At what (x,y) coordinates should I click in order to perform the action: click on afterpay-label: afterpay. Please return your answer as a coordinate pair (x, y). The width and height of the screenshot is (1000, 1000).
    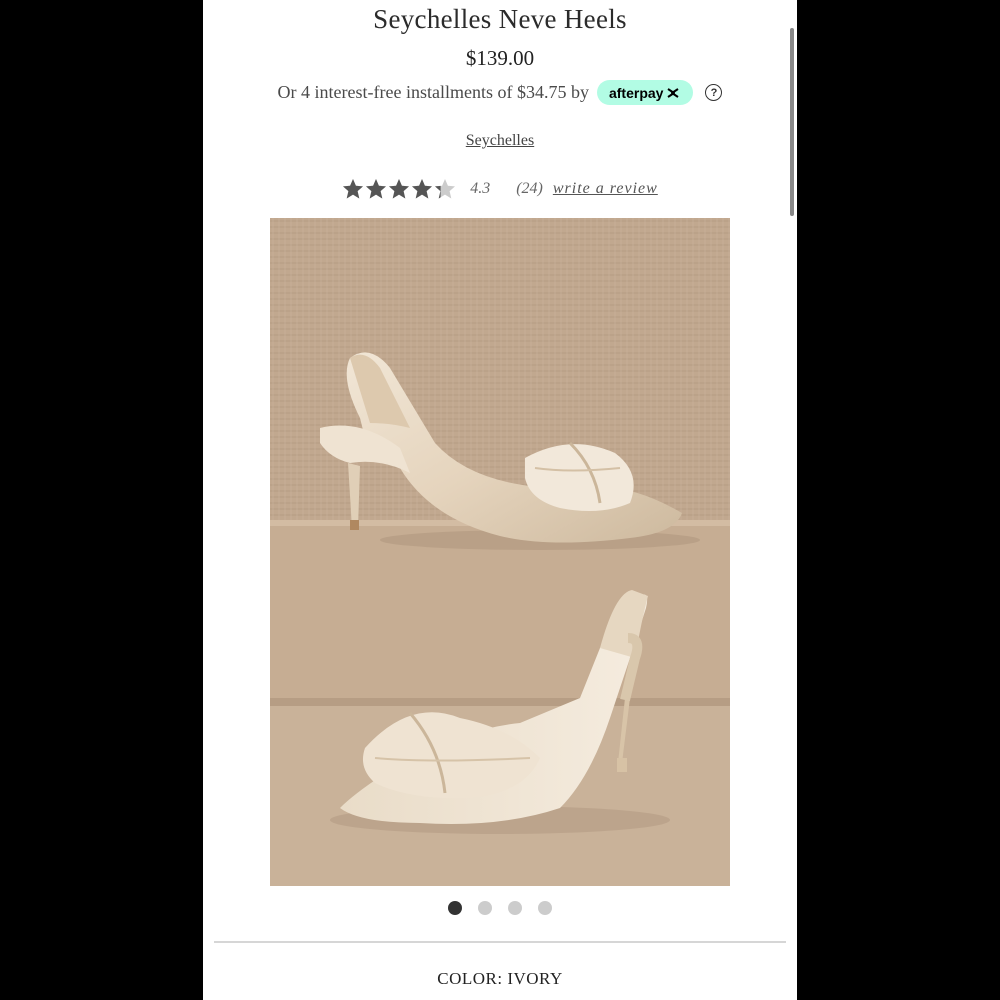
    Looking at the image, I should click on (636, 92).